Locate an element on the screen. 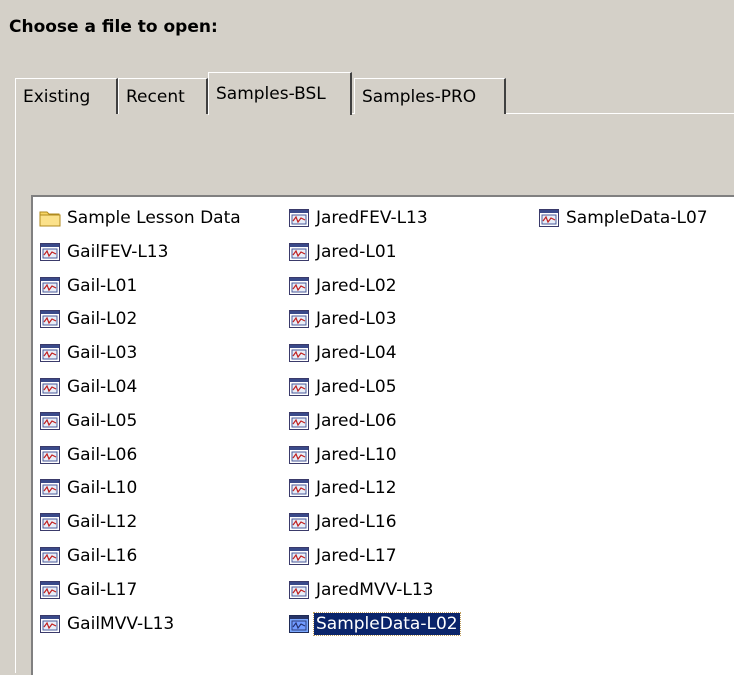  file-name: Jared-L01 is located at coordinates (356, 251).